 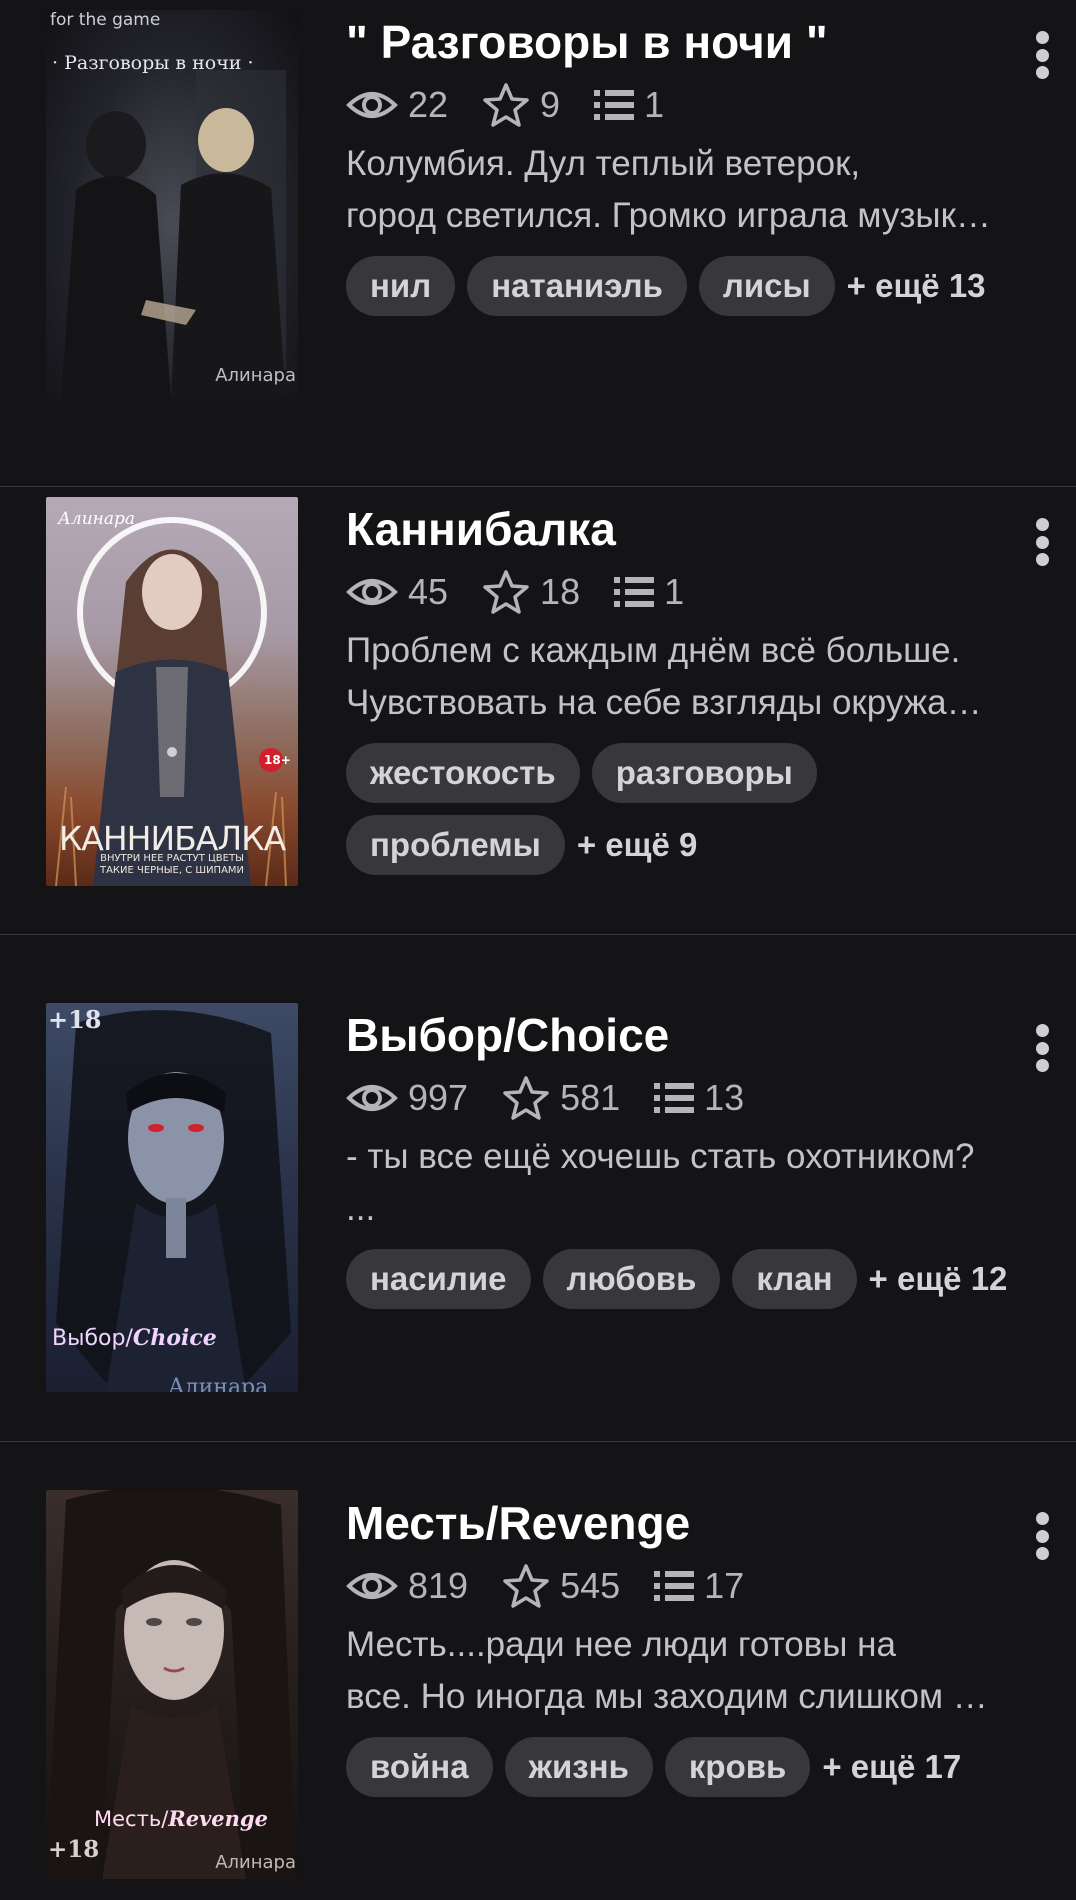 What do you see at coordinates (696, 292) in the screenshot?
I see `tag-list: нил натаниэль лисы + ещё 13` at bounding box center [696, 292].